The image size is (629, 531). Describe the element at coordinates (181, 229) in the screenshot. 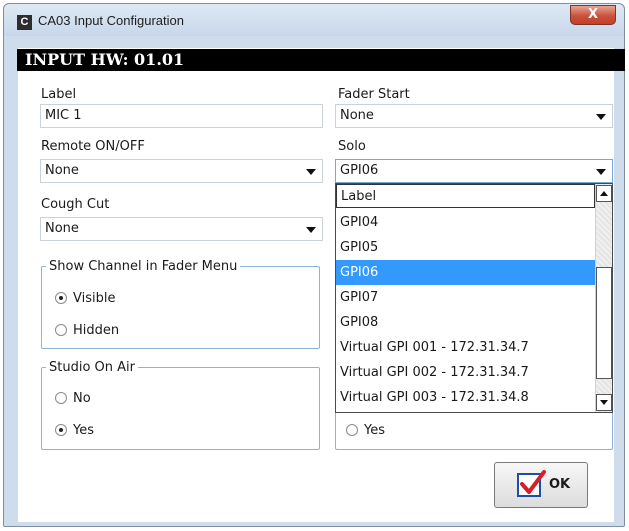

I see `cough-cut-select: None` at that location.